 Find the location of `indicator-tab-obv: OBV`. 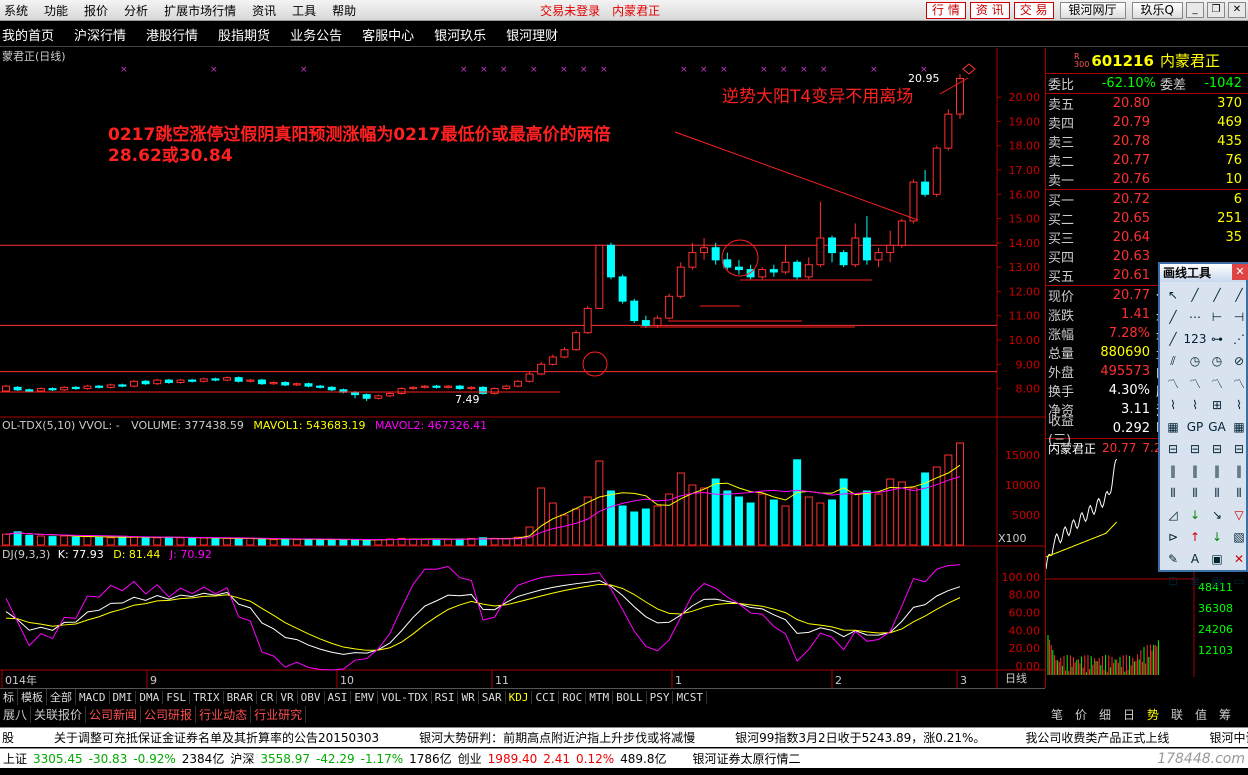

indicator-tab-obv: OBV is located at coordinates (311, 697).